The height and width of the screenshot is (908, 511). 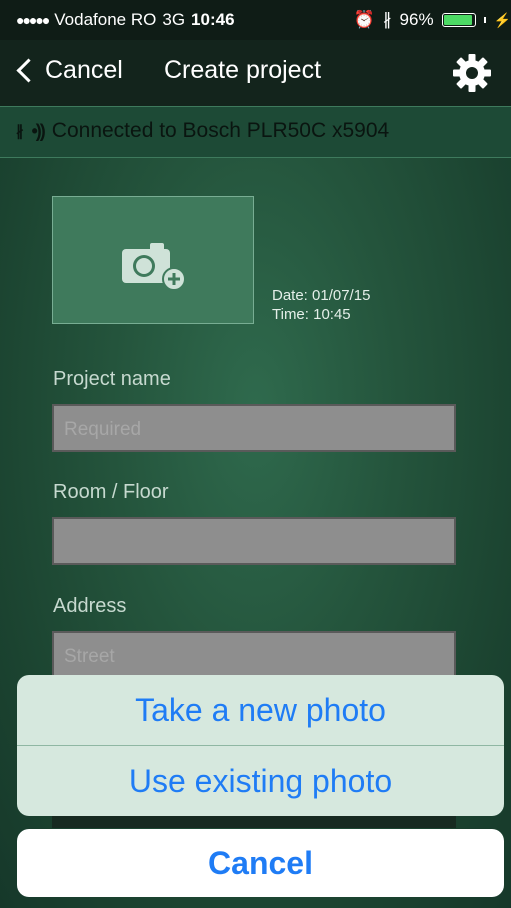 I want to click on charging-icon: ⚡, so click(x=502, y=19).